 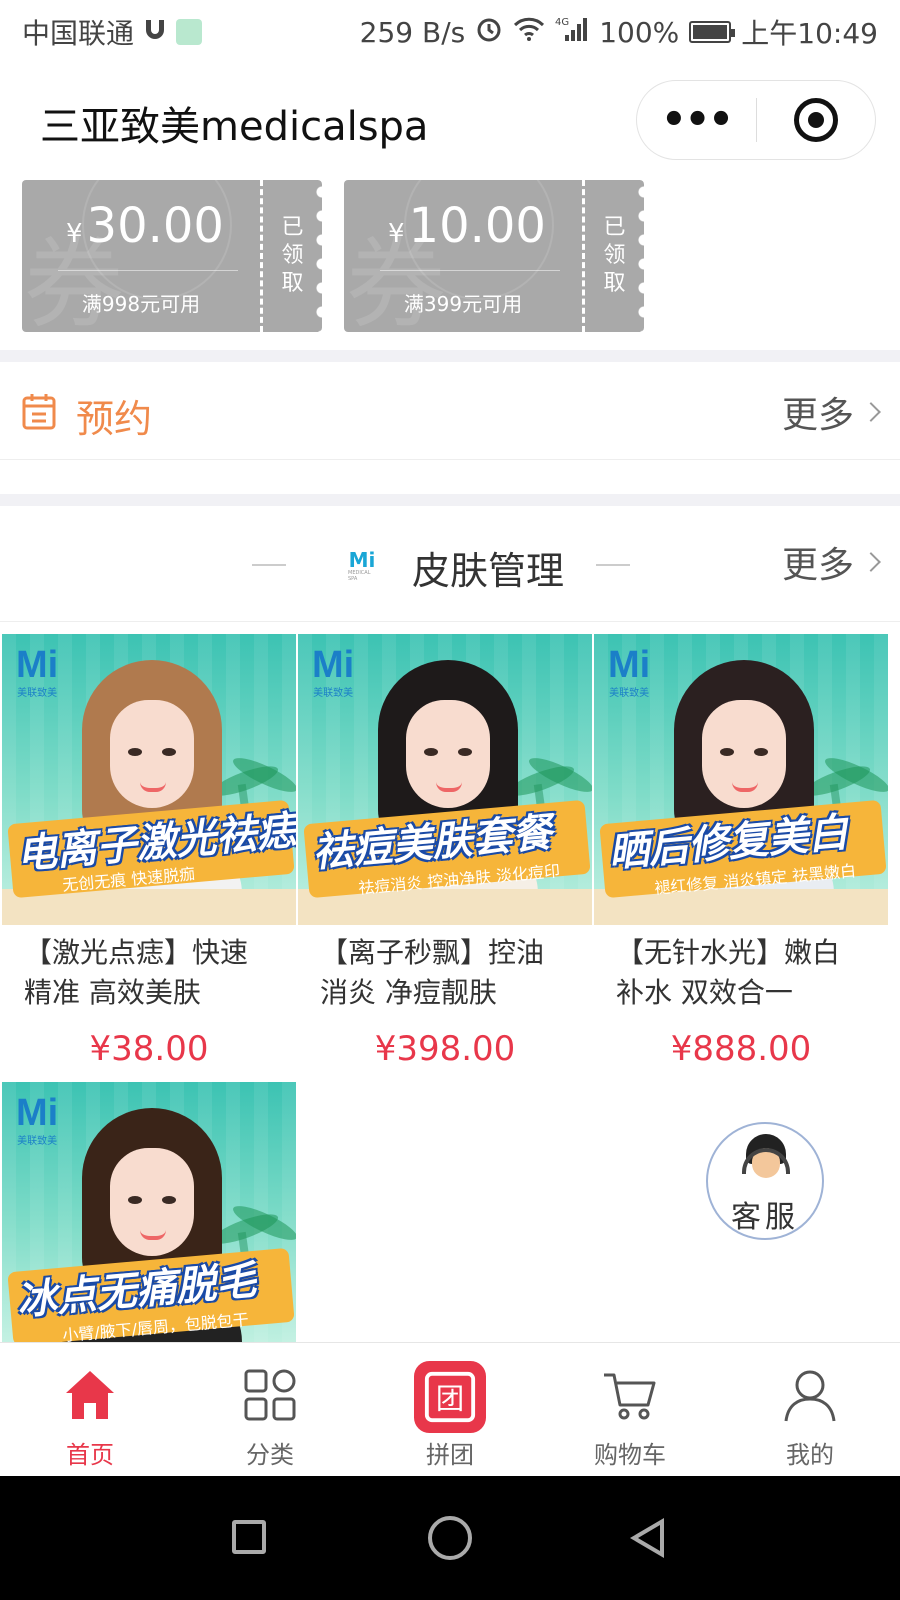 I want to click on system-navigation-bar, so click(x=450, y=1538).